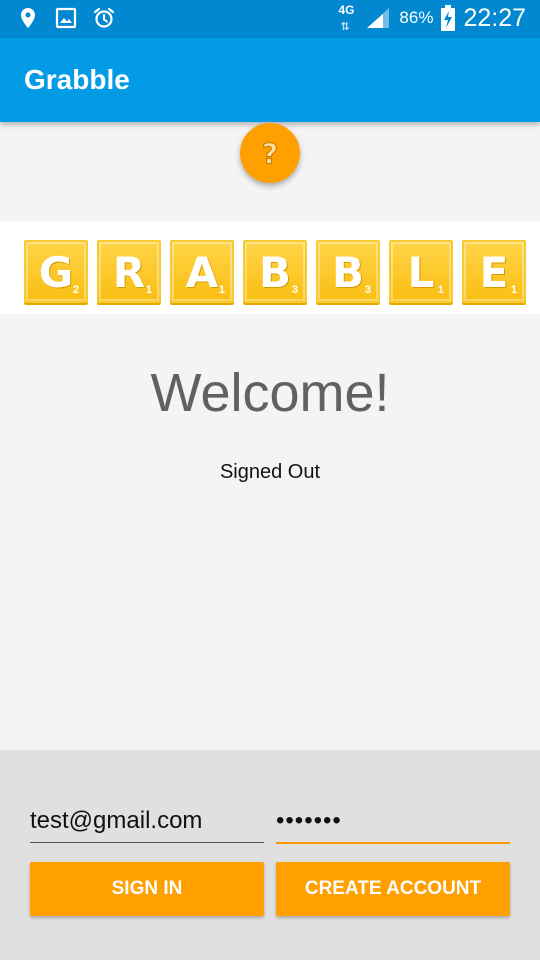 The image size is (540, 960). What do you see at coordinates (494, 271) in the screenshot?
I see `logo-tile: E 1` at bounding box center [494, 271].